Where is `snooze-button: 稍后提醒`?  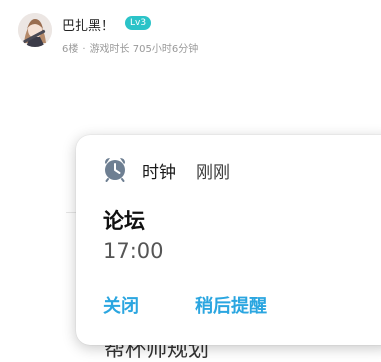 snooze-button: 稍后提醒 is located at coordinates (231, 307).